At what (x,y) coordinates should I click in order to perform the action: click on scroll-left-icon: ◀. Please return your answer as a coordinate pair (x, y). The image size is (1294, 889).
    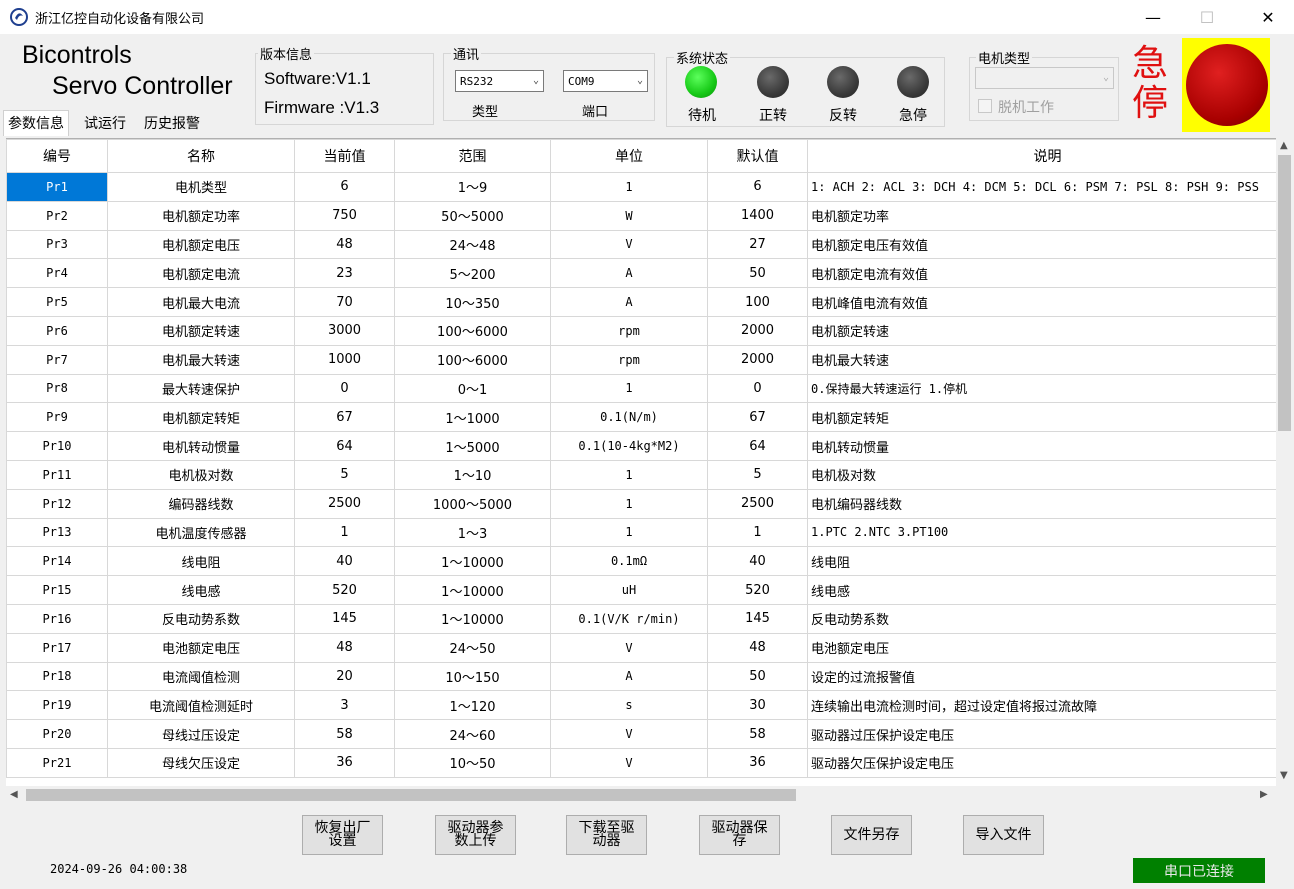
    Looking at the image, I should click on (14, 794).